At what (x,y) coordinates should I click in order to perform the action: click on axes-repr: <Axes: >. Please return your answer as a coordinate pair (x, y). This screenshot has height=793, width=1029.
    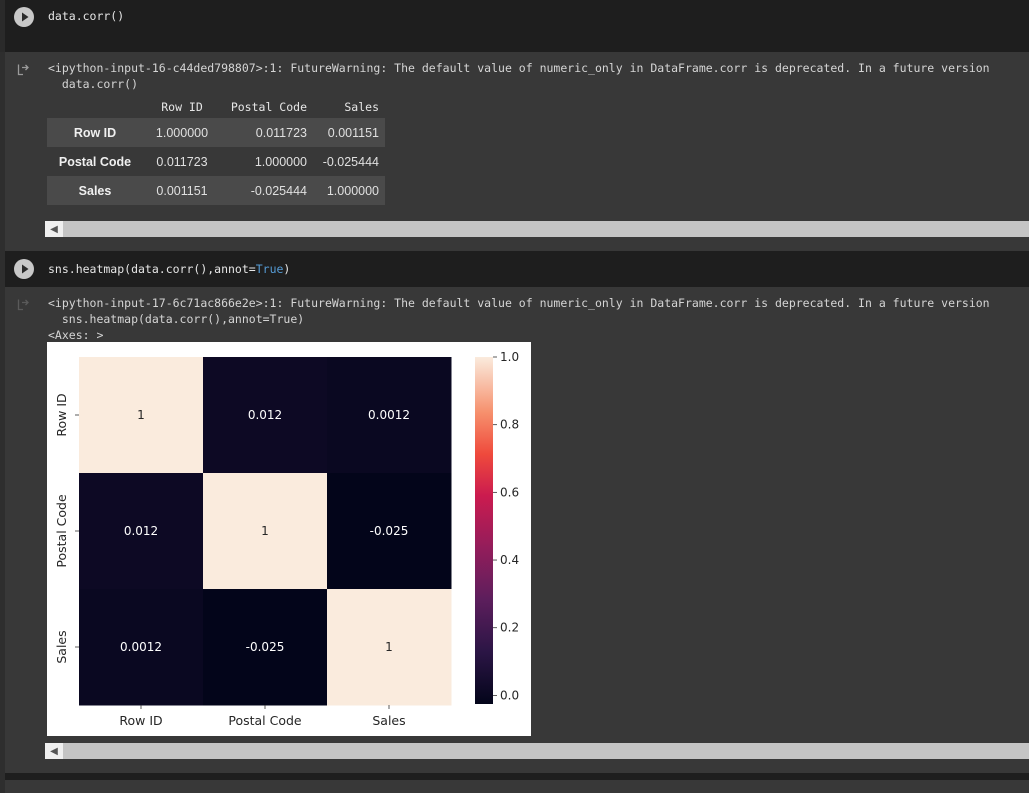
    Looking at the image, I should click on (76, 335).